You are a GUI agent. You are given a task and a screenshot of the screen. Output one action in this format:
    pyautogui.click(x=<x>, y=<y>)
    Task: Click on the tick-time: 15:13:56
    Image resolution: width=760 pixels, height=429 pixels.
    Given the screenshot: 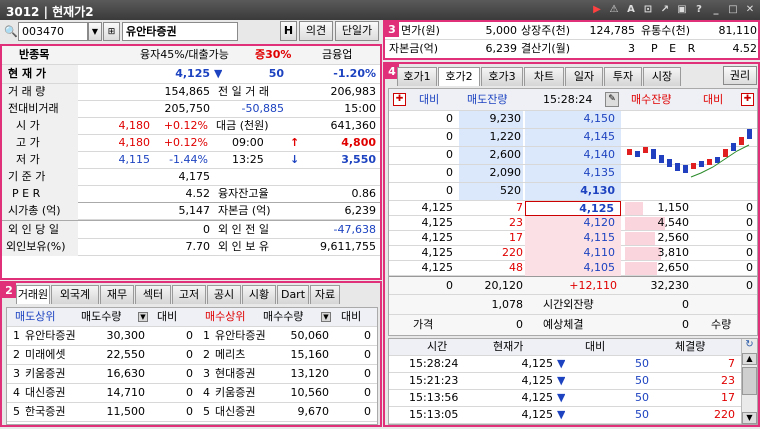 What is the action you would take?
    pyautogui.click(x=434, y=397)
    